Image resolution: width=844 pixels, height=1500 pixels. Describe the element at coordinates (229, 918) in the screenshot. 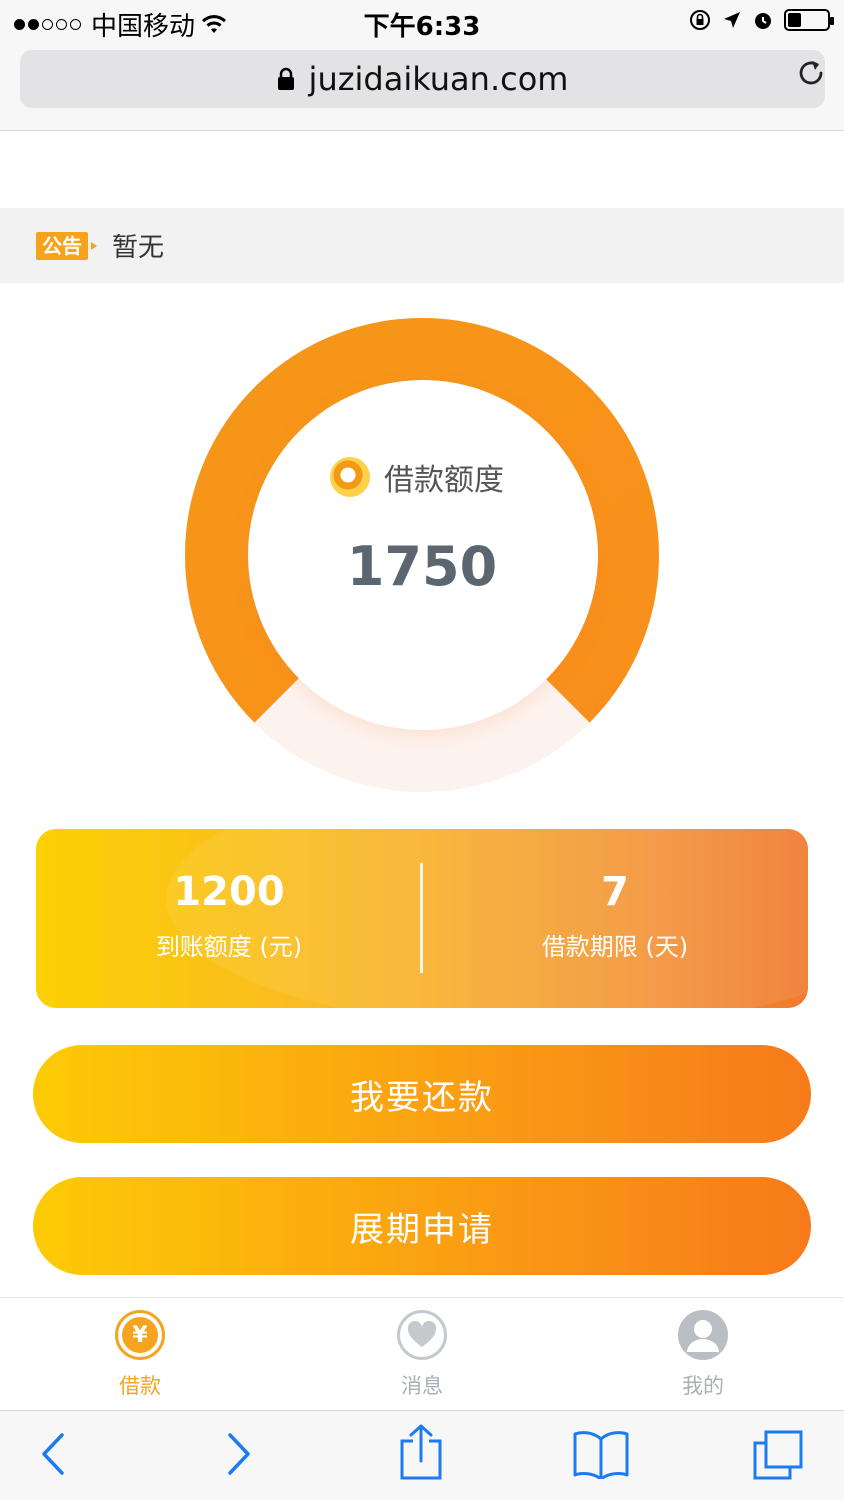

I see `received-amount: 1200 到账额度 (元)` at that location.